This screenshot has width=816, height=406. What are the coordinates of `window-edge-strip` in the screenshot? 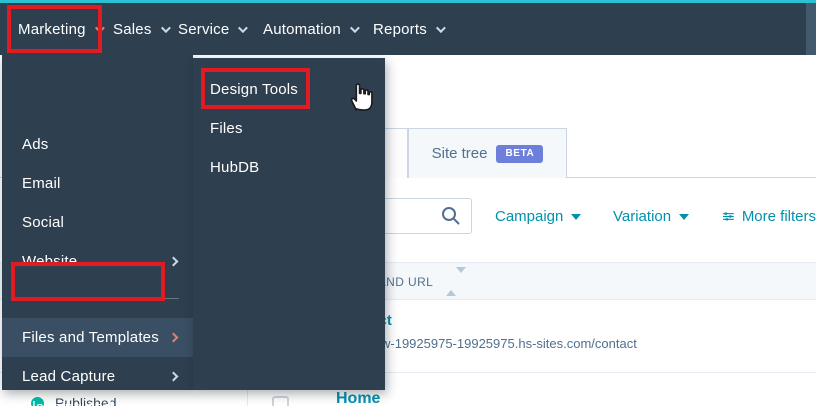 It's located at (811, 29).